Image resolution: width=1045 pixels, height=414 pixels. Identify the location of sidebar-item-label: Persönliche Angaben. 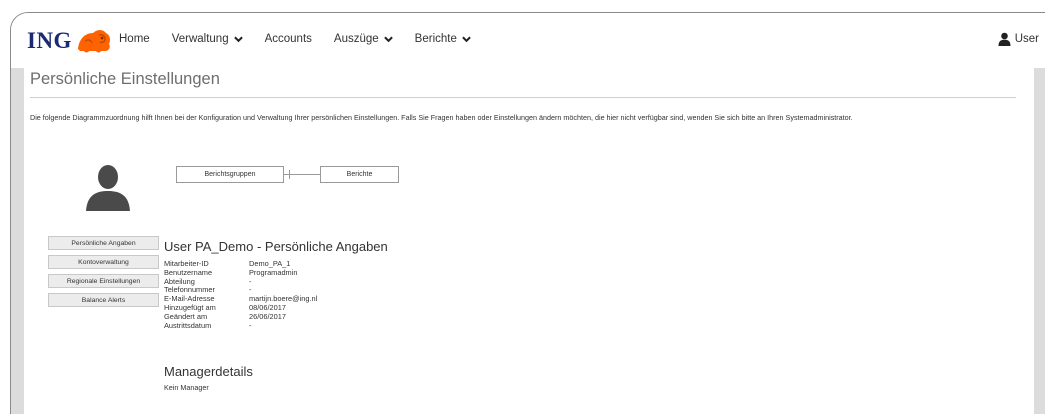
(103, 243).